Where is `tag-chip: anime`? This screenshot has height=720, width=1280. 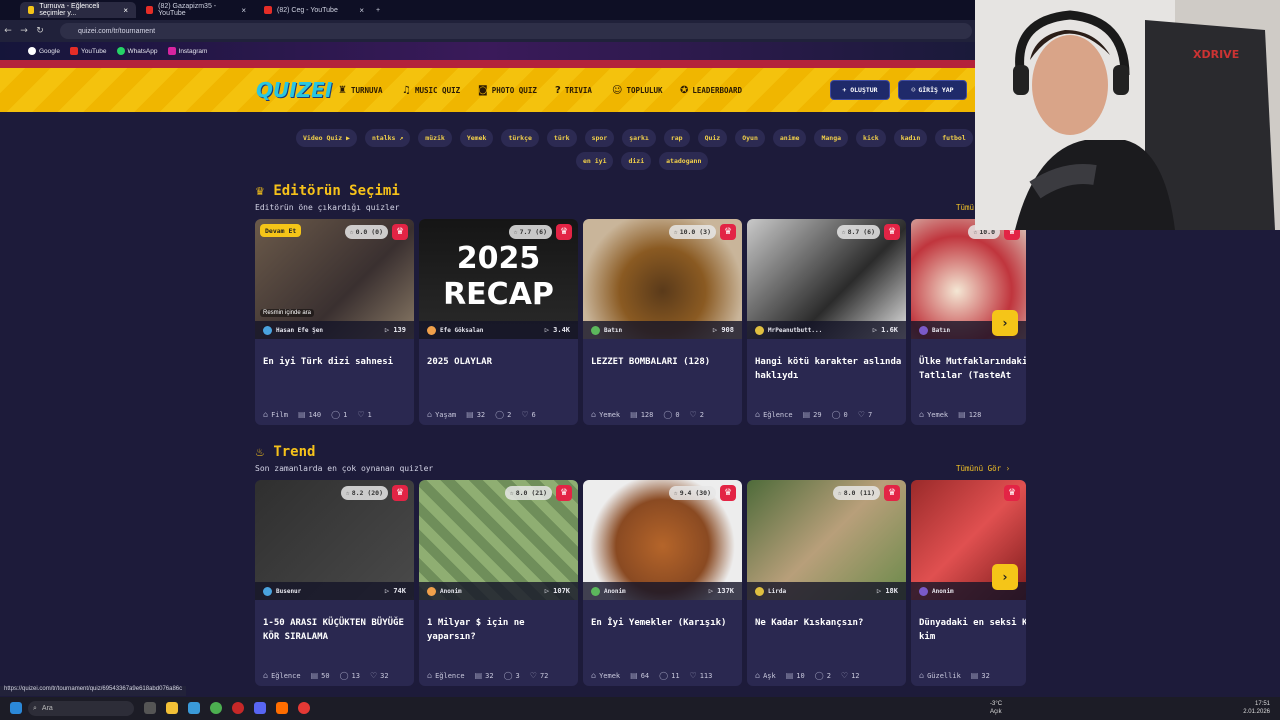 tag-chip: anime is located at coordinates (789, 138).